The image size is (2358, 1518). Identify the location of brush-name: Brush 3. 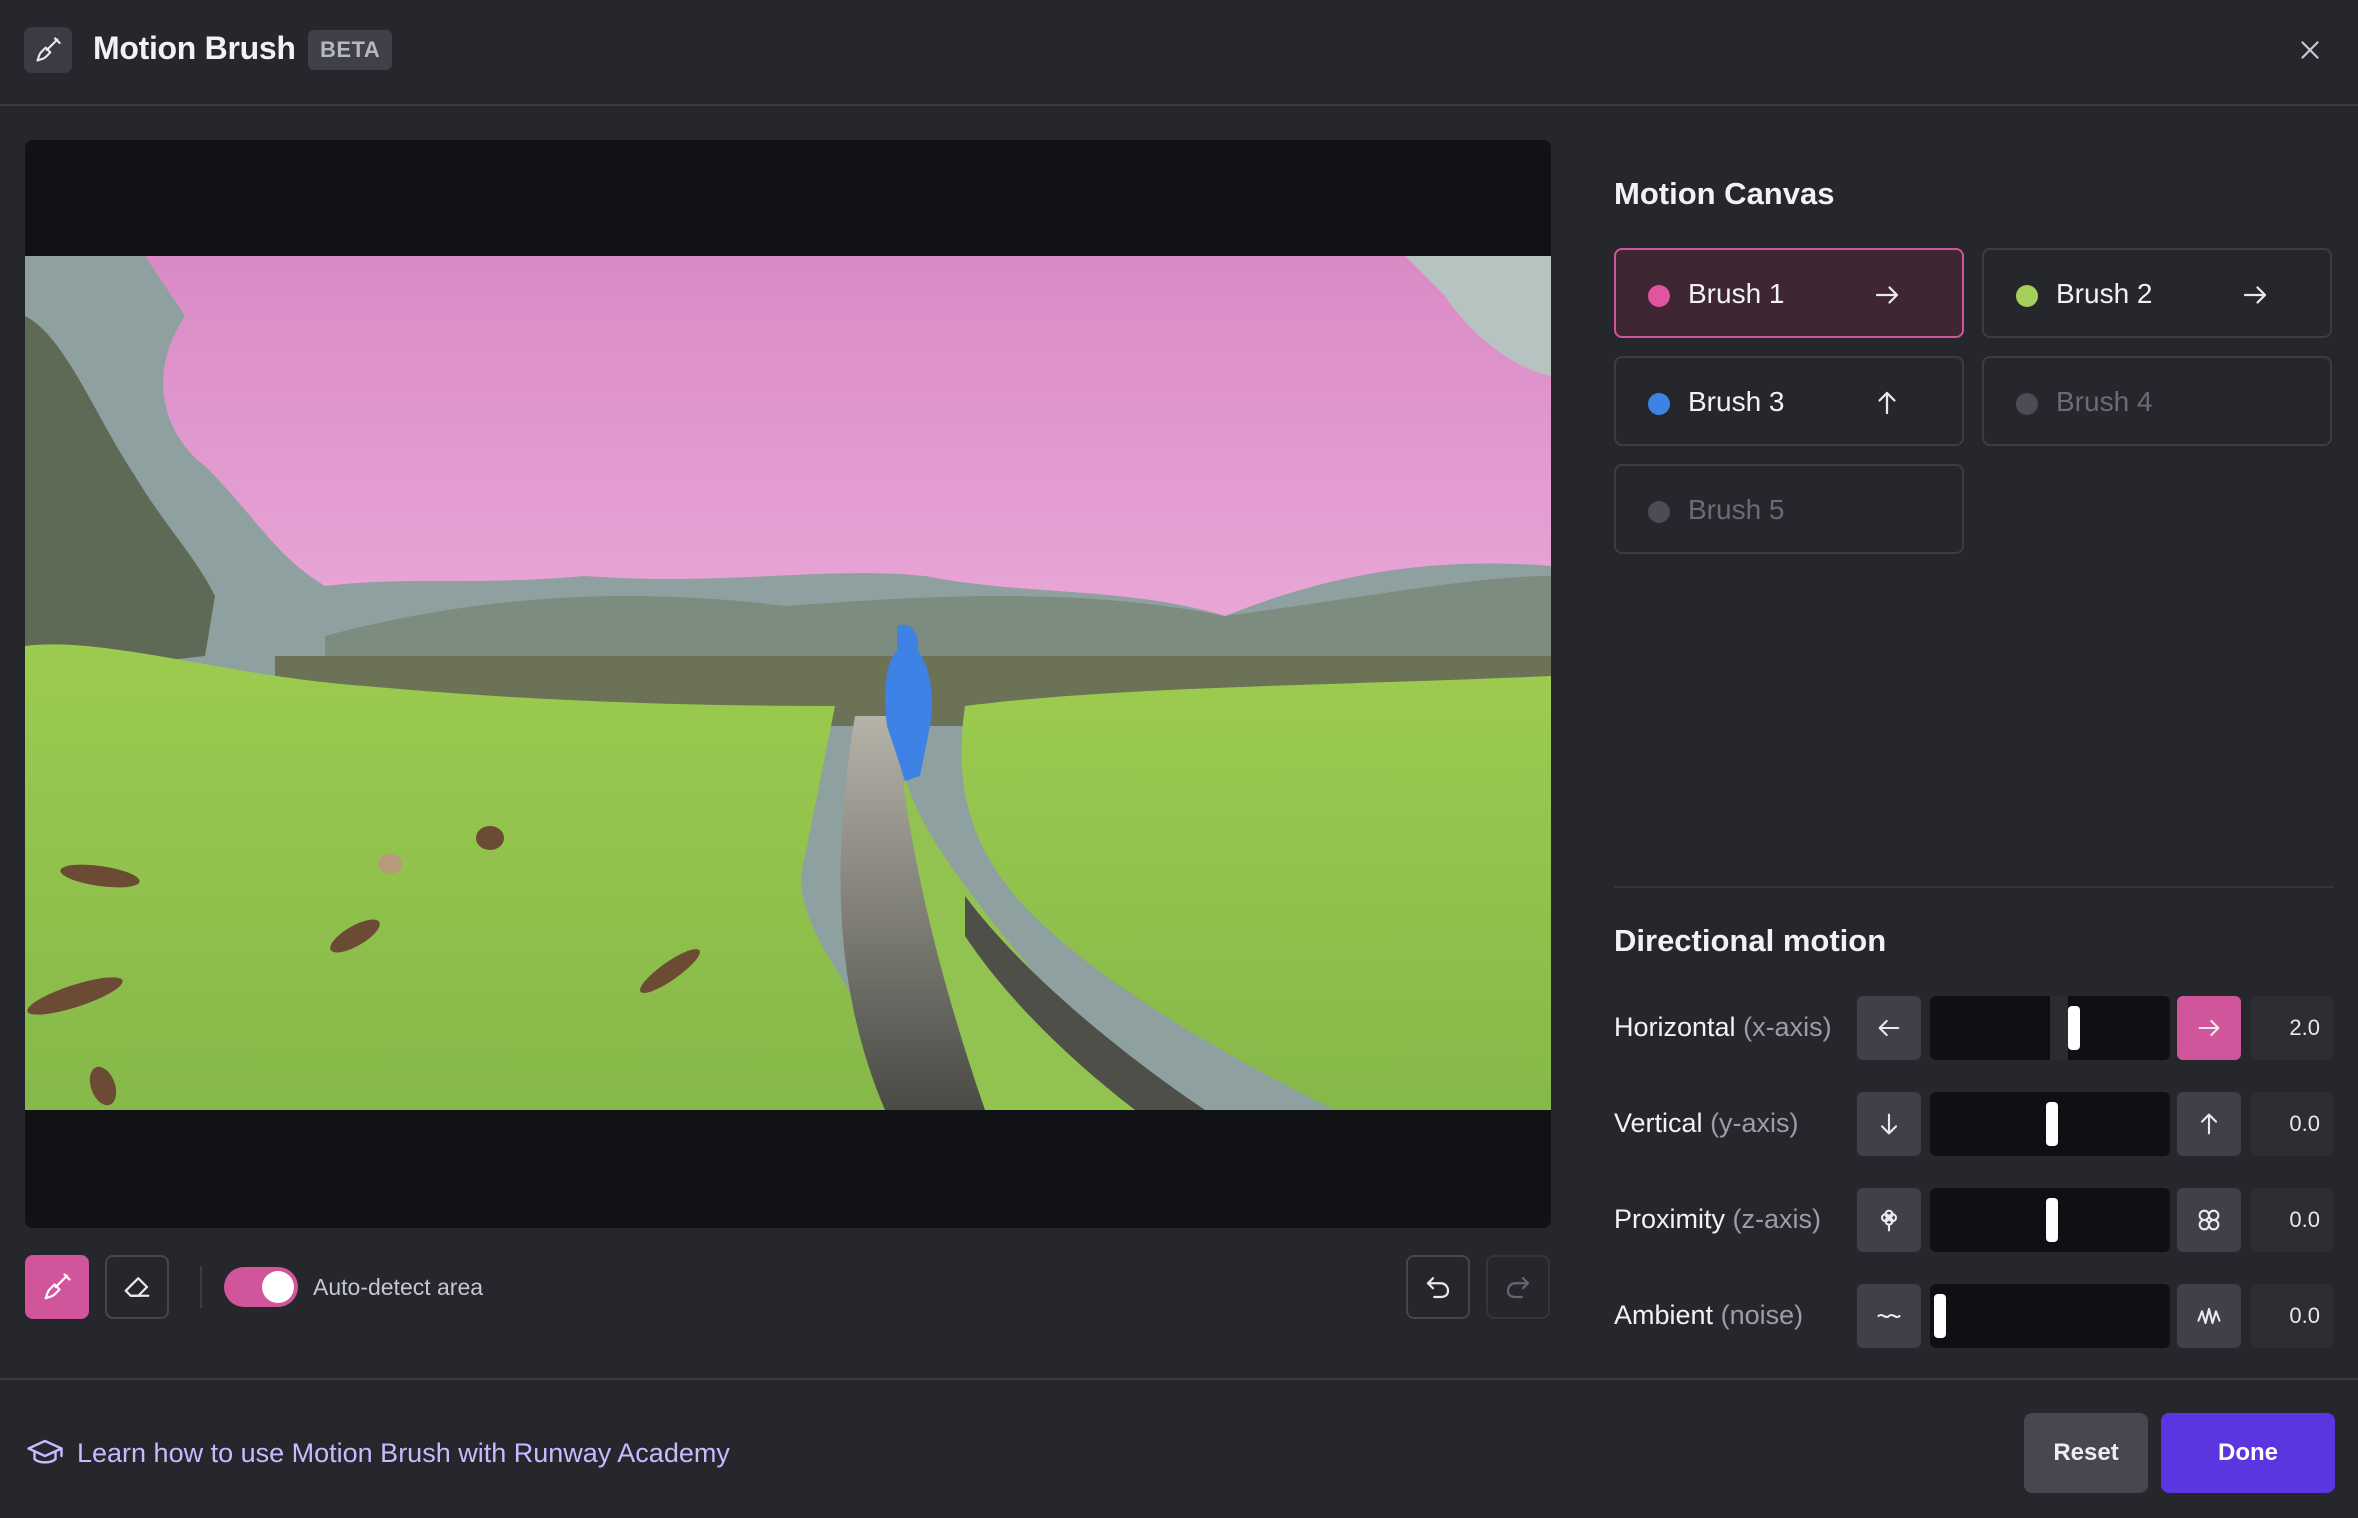
(1736, 401).